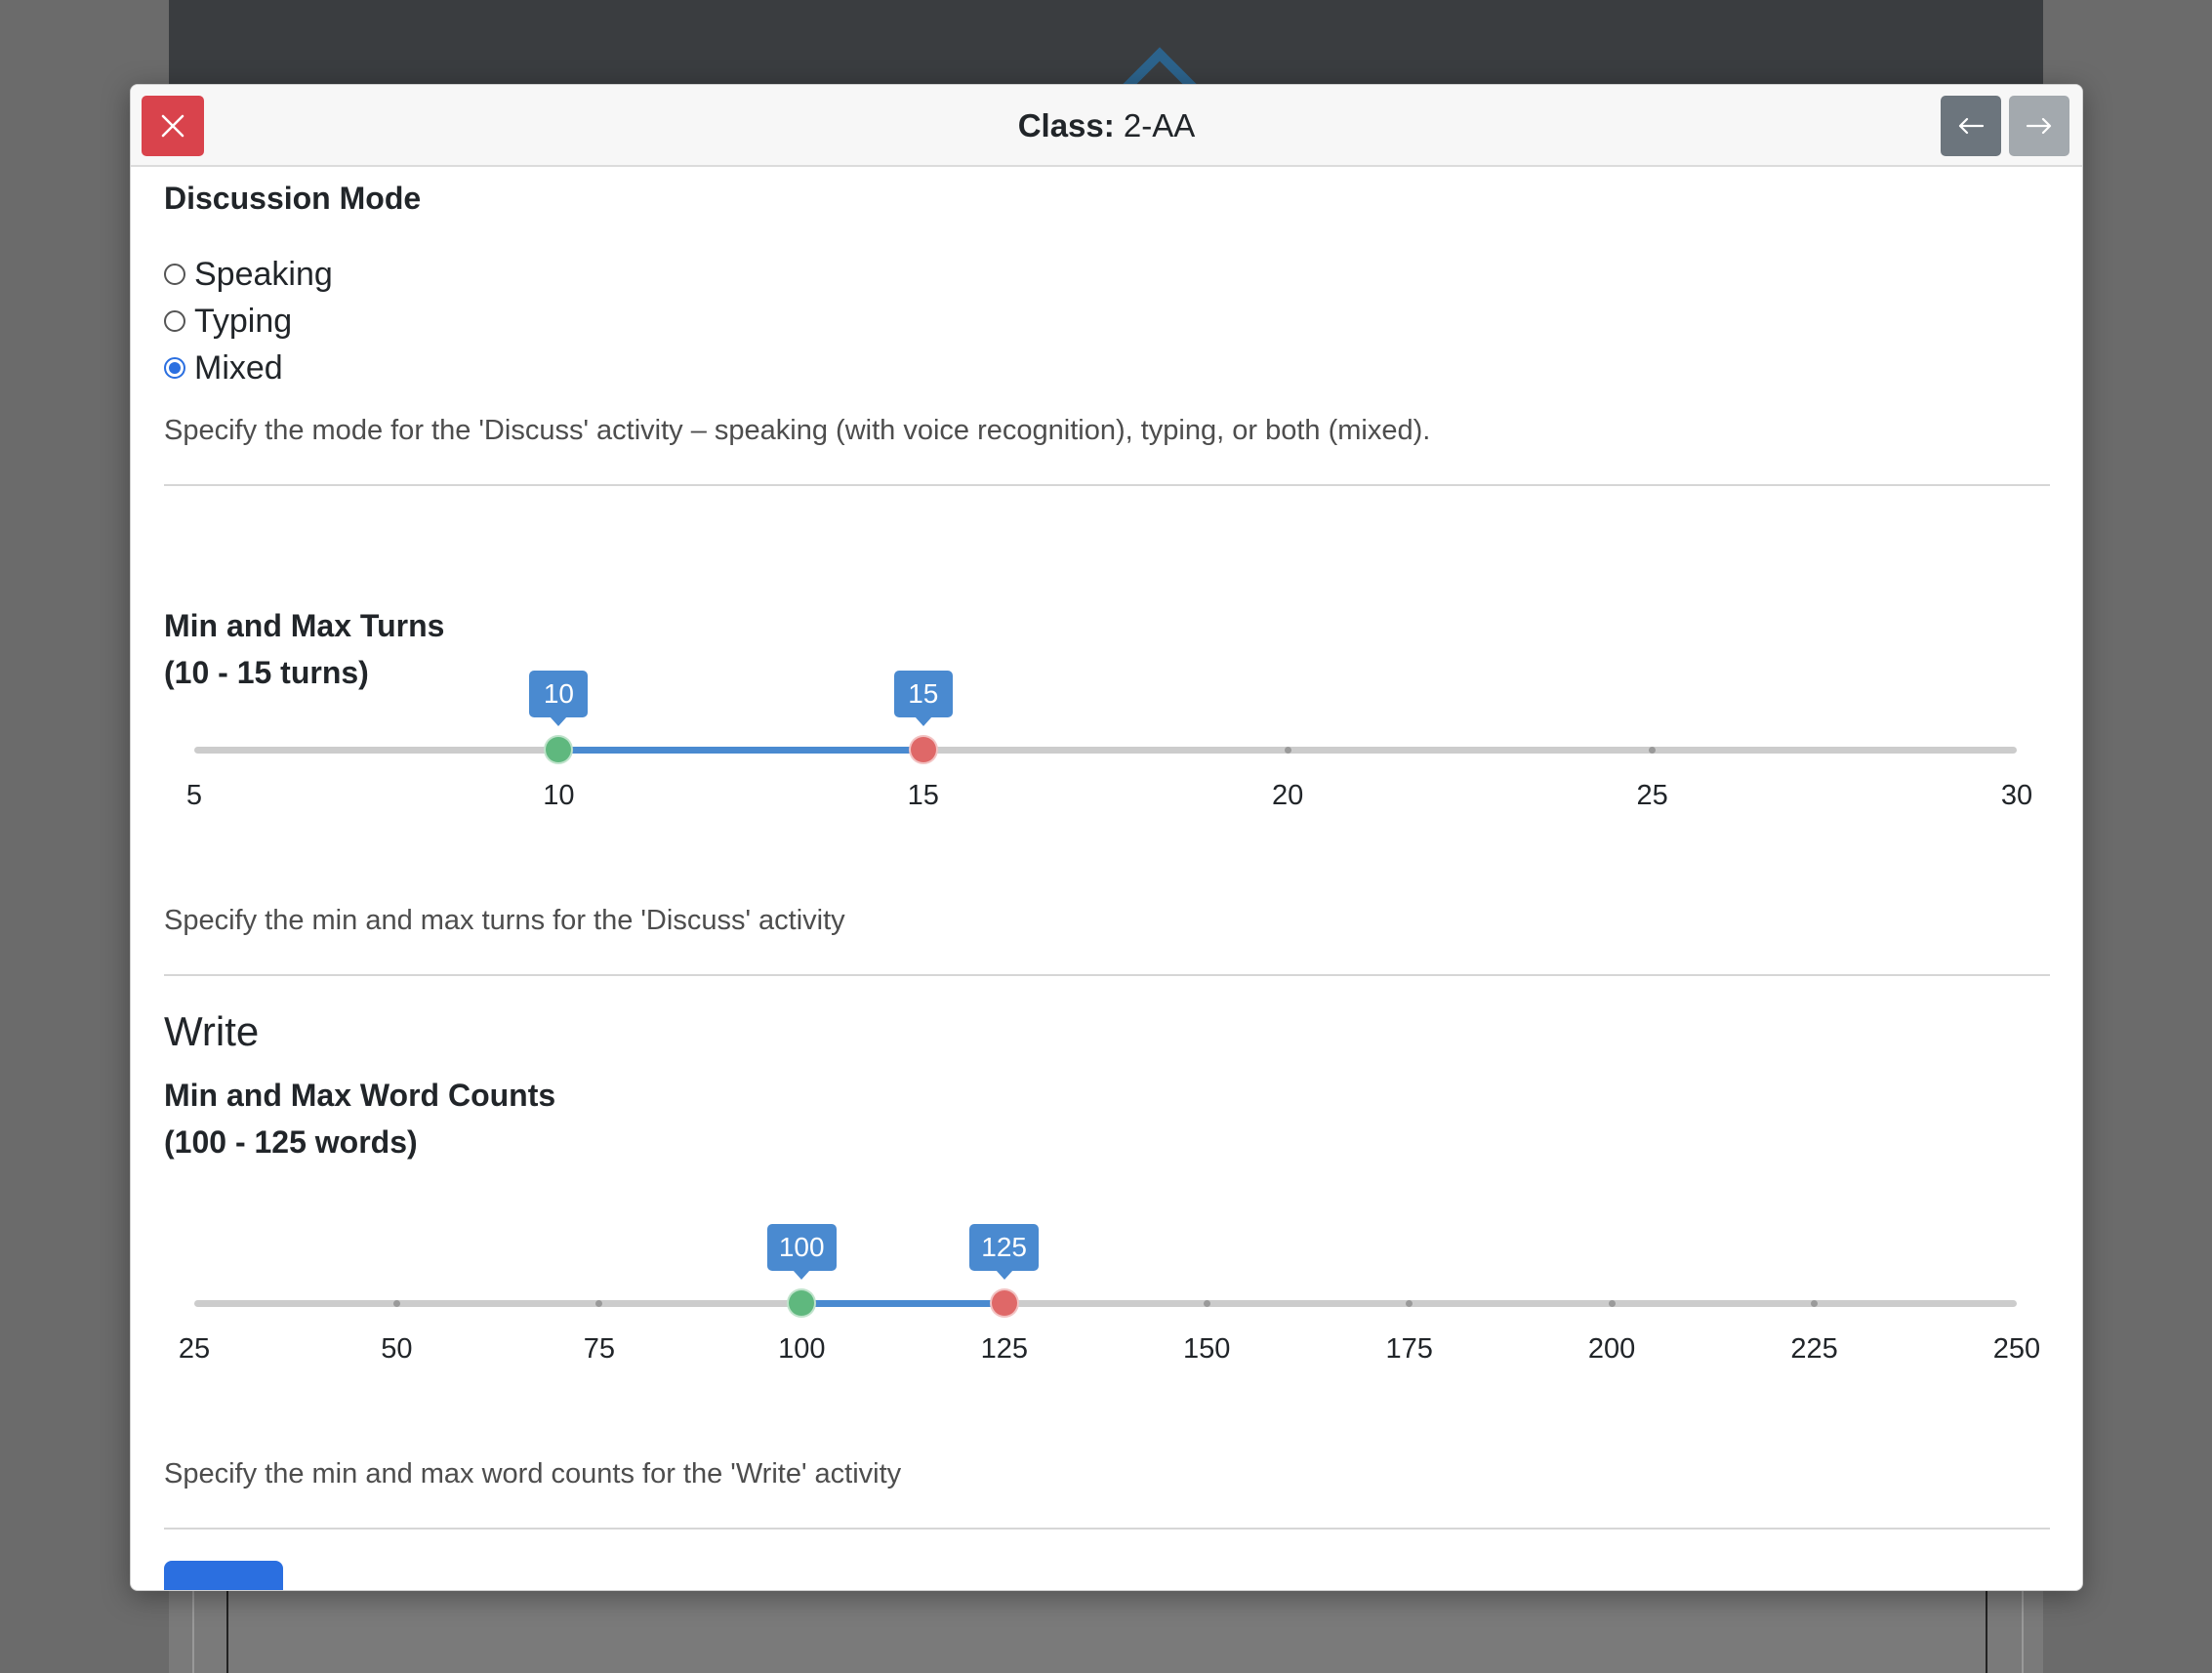 The width and height of the screenshot is (2212, 1673). I want to click on save-button, so click(223, 1575).